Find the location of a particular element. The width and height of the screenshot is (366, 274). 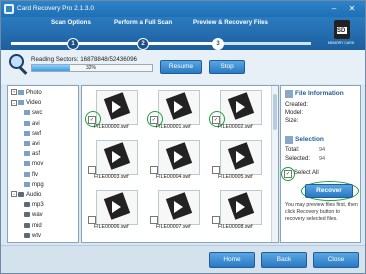

file-thumbnail: ✓ FILE00000.swf is located at coordinates (111, 110).